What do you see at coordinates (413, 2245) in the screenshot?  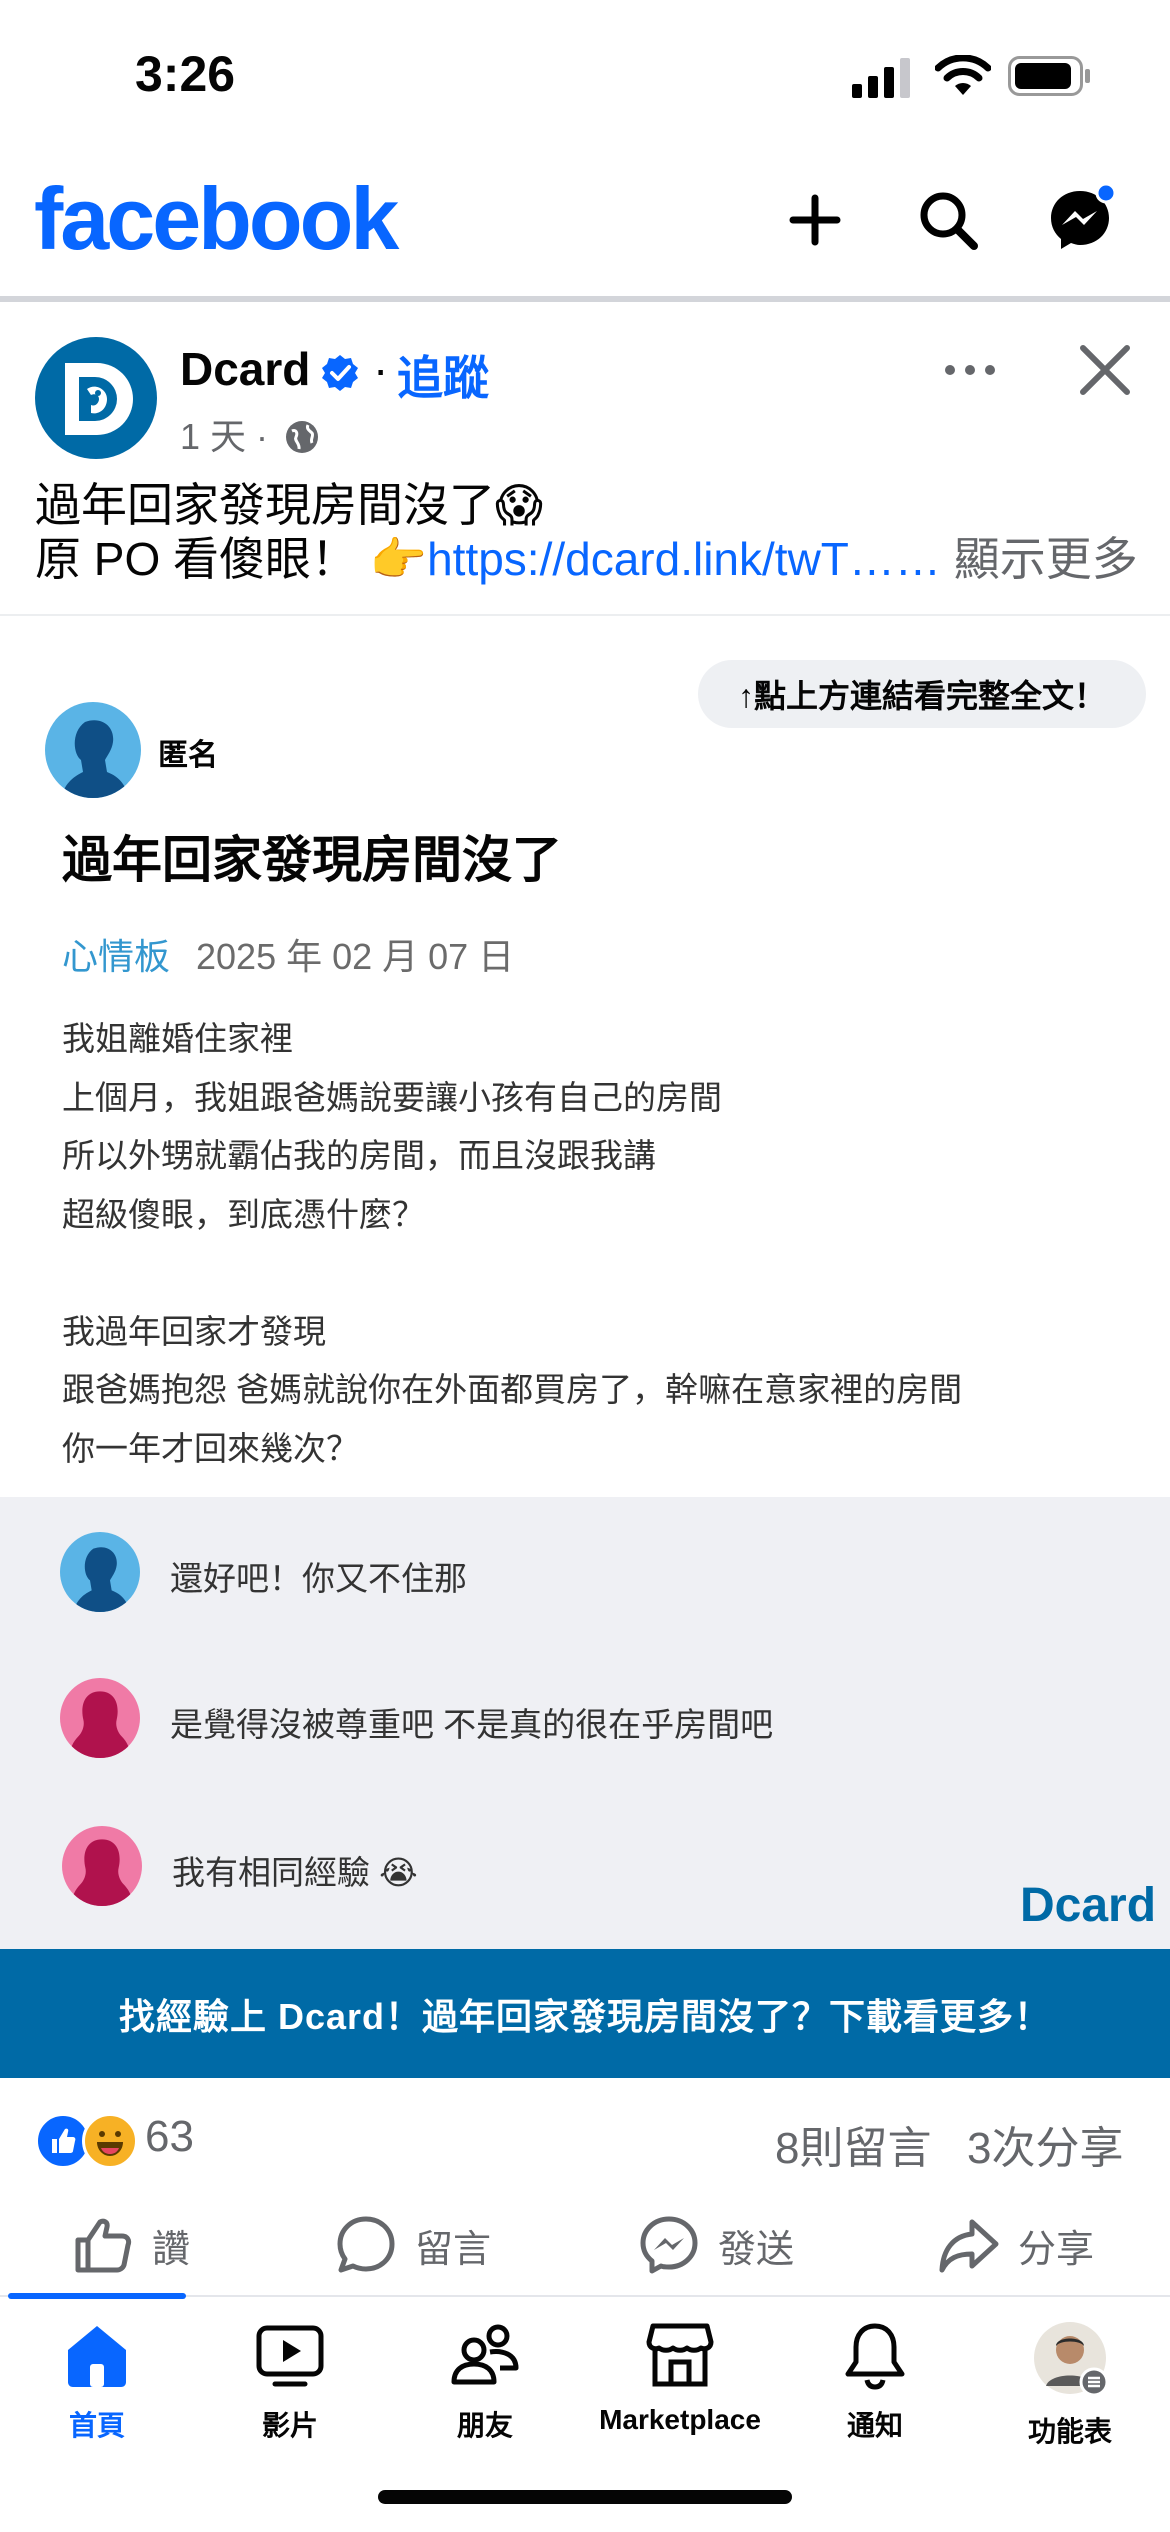 I see `comment-button: 留言` at bounding box center [413, 2245].